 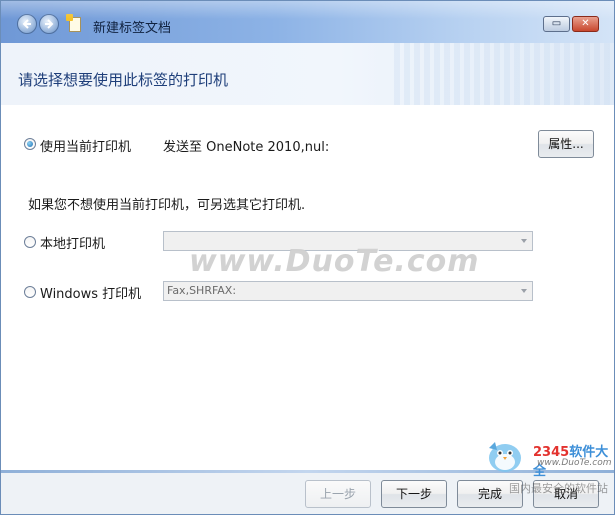 I want to click on radio-current-printer, so click(x=30, y=144).